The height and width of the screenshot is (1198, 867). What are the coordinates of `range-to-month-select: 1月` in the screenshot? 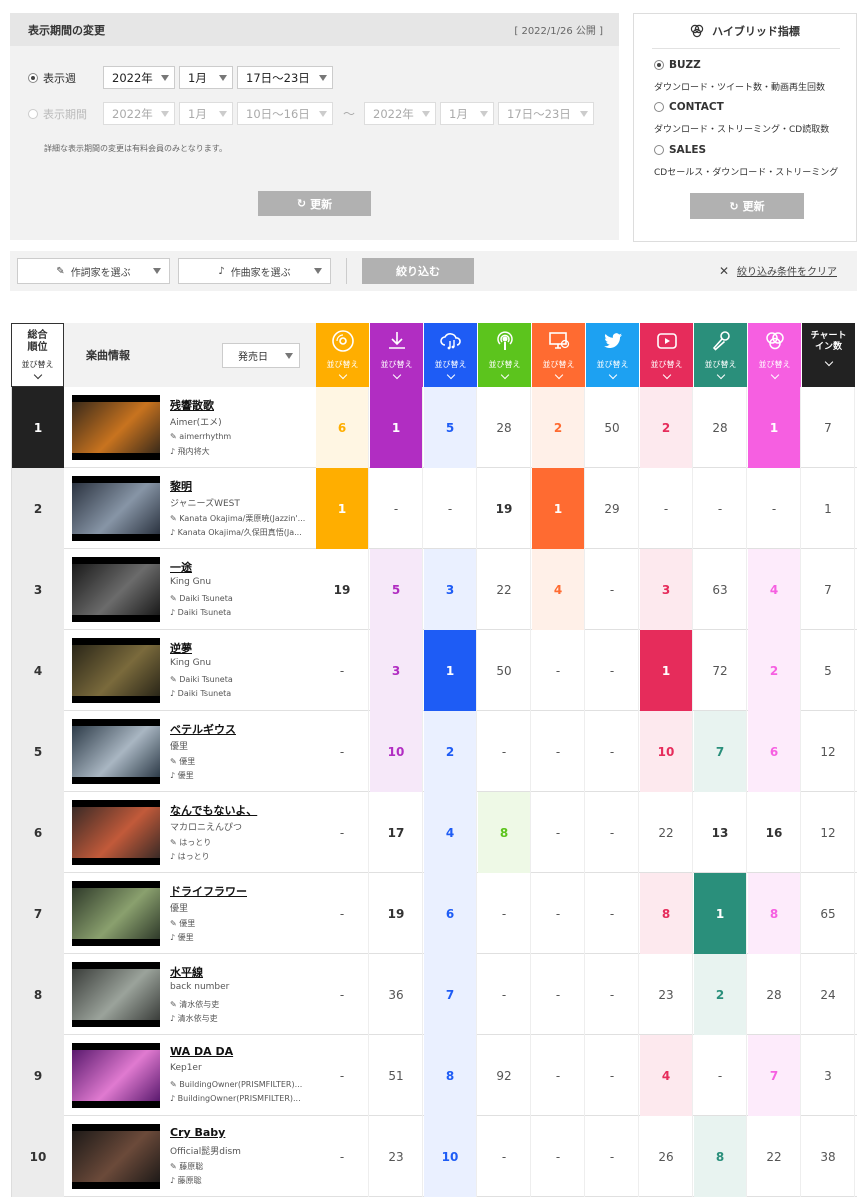 It's located at (467, 113).